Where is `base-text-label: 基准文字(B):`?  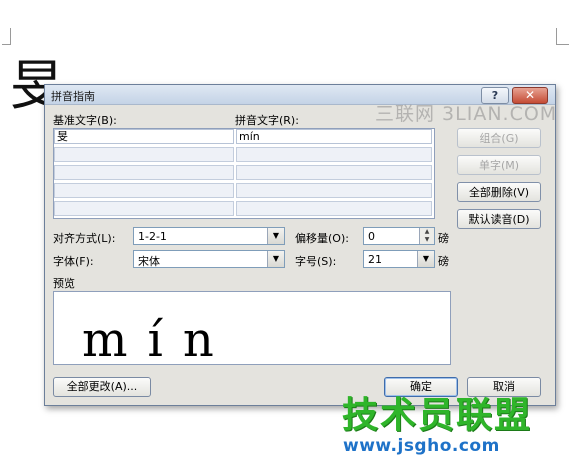 base-text-label: 基准文字(B): is located at coordinates (85, 120).